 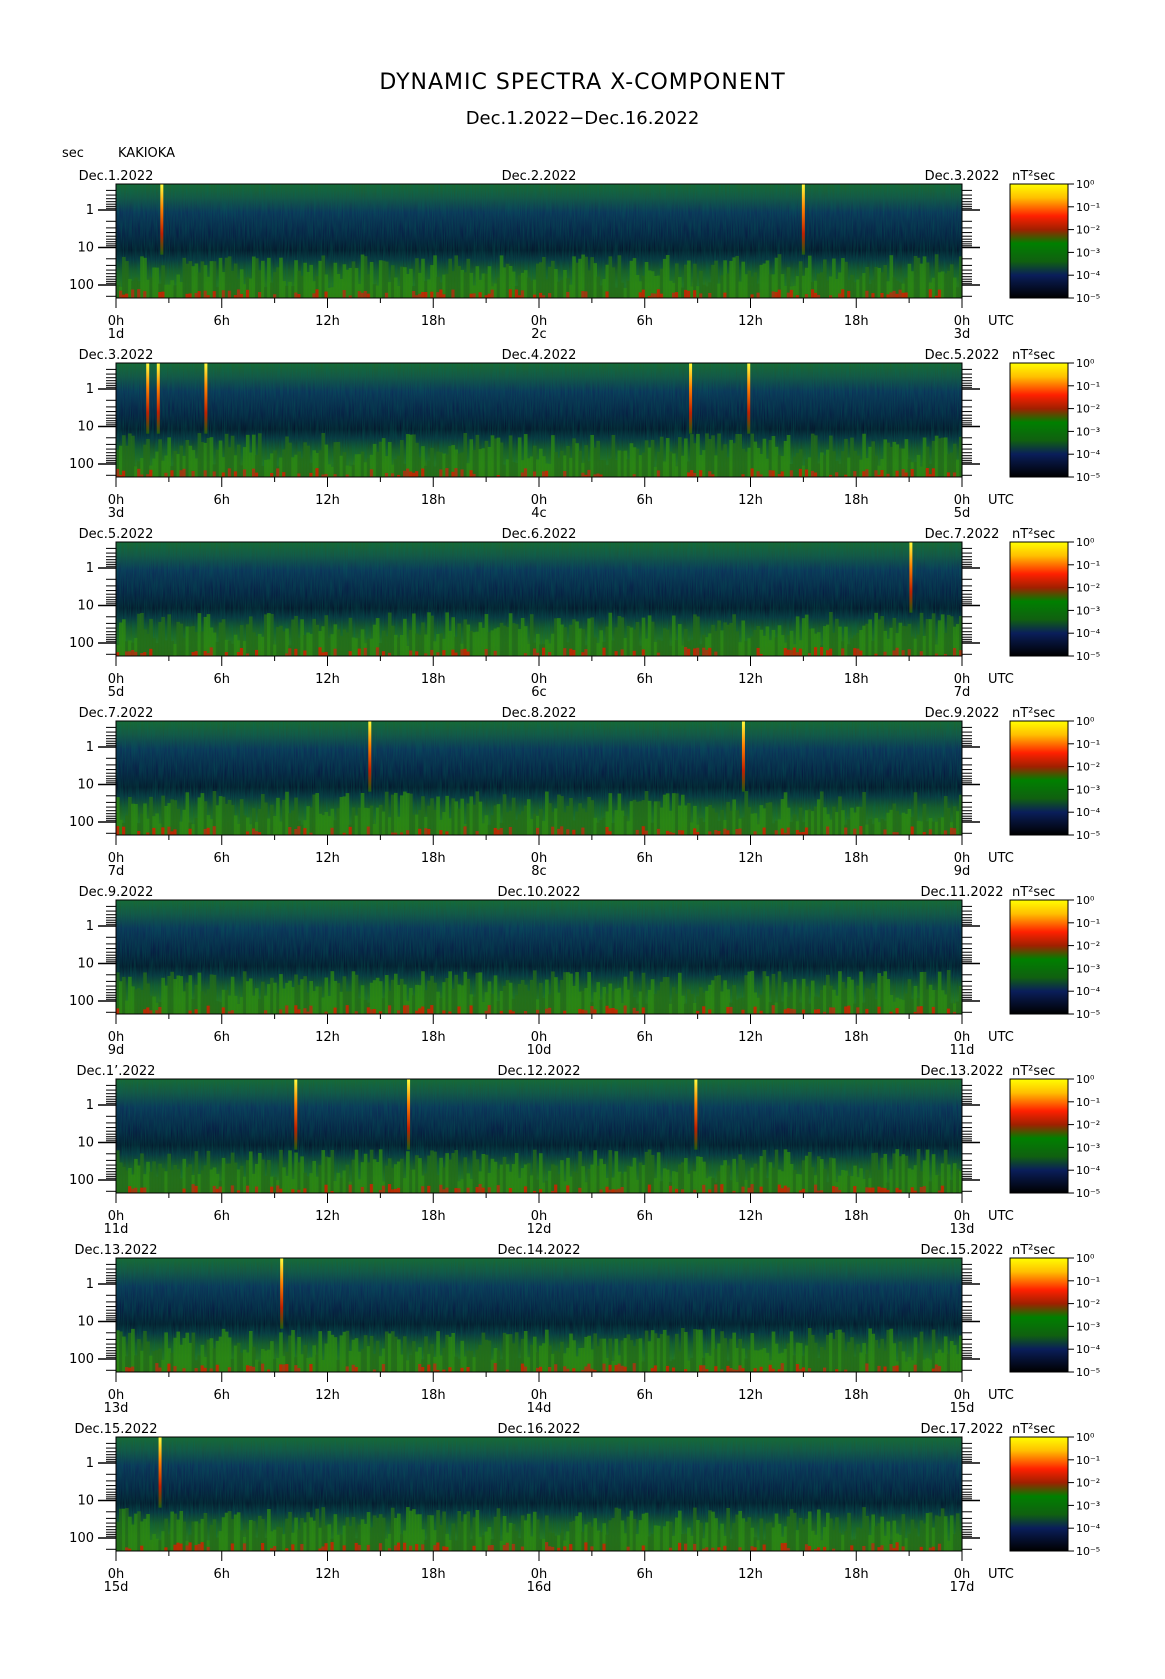 I want to click on day-start-label: 7d, so click(x=116, y=871).